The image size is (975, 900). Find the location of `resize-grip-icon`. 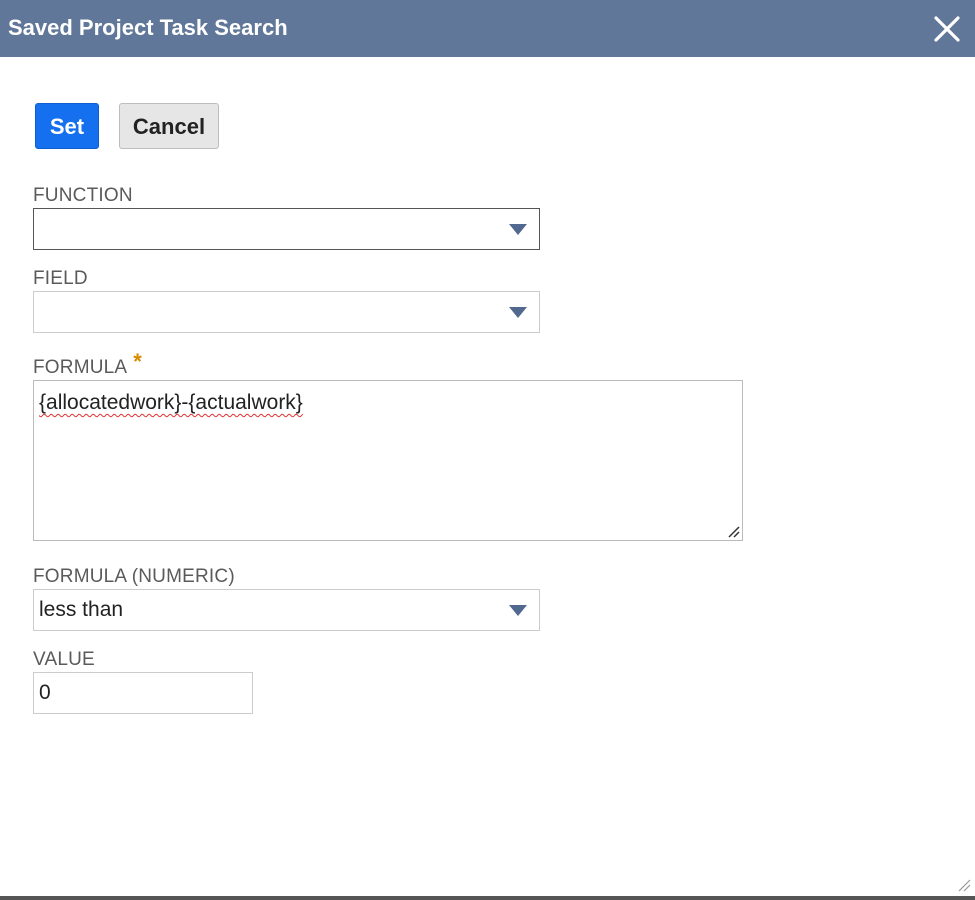

resize-grip-icon is located at coordinates (733, 531).